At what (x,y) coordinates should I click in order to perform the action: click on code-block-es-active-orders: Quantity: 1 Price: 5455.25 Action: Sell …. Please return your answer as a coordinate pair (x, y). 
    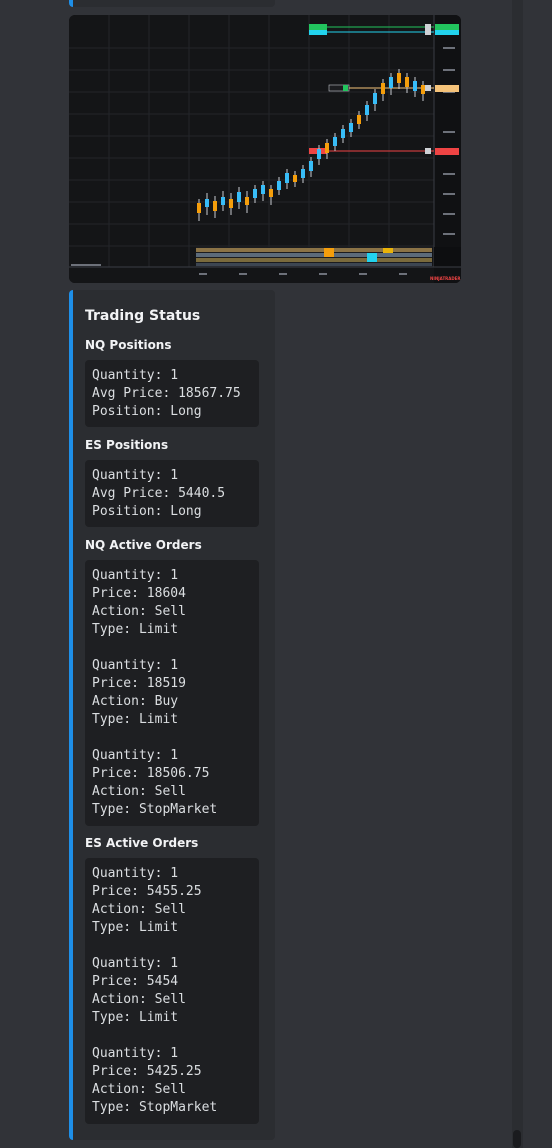
    Looking at the image, I should click on (172, 991).